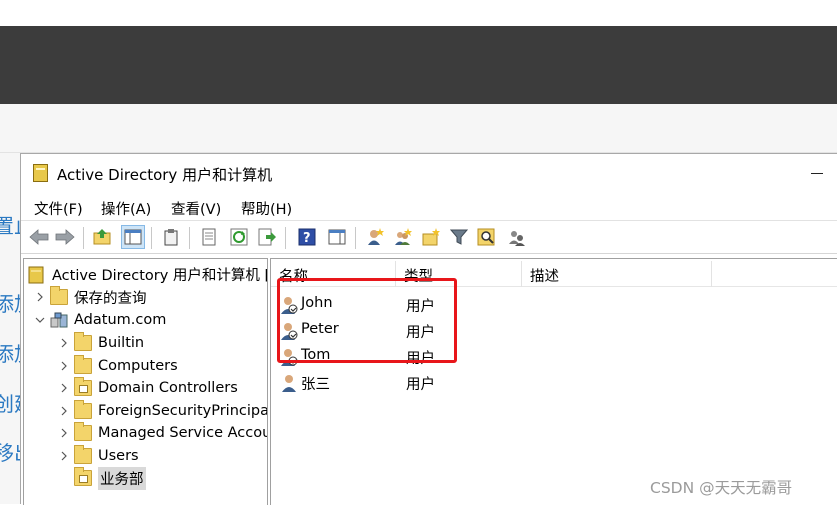 Image resolution: width=837 pixels, height=505 pixels. I want to click on tree-item-label: Adatum.com, so click(120, 320).